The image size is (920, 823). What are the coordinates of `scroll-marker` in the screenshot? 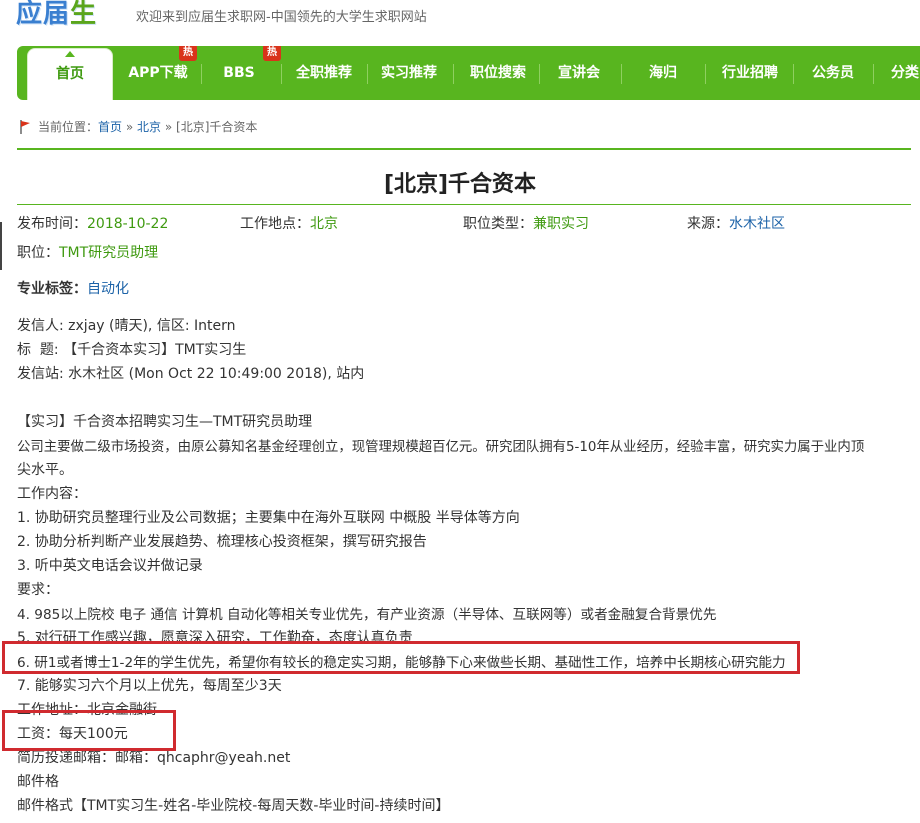 It's located at (1, 246).